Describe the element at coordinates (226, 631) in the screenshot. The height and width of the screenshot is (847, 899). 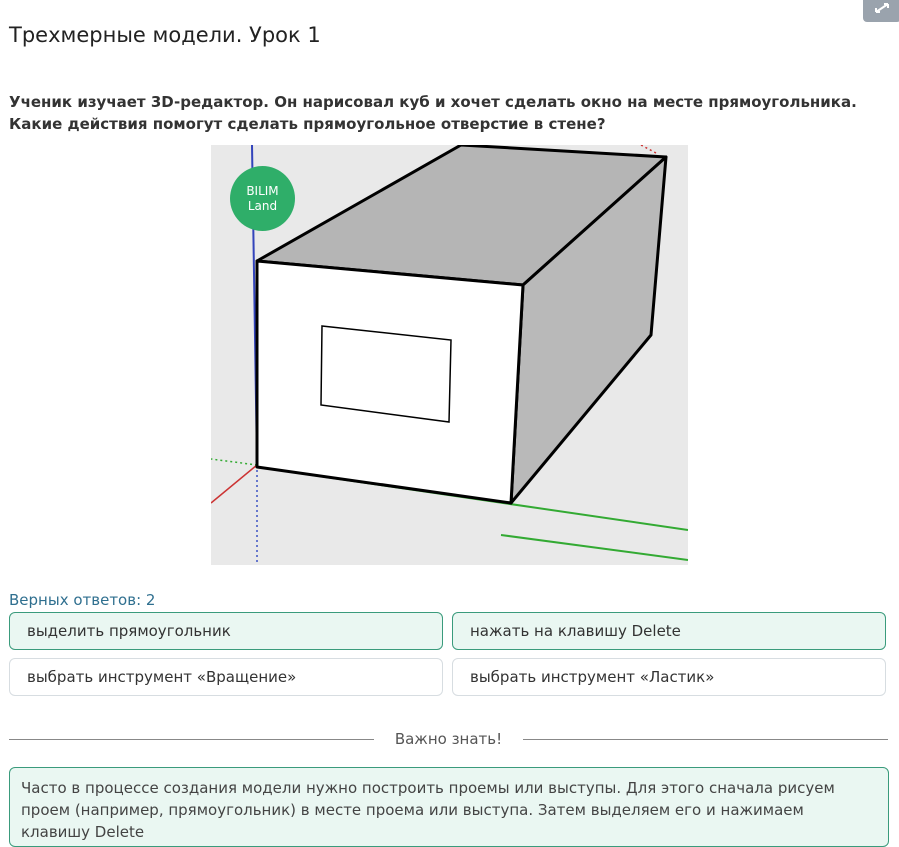
I see `answer-option-select-rectangle: выделить прямоугольник` at that location.